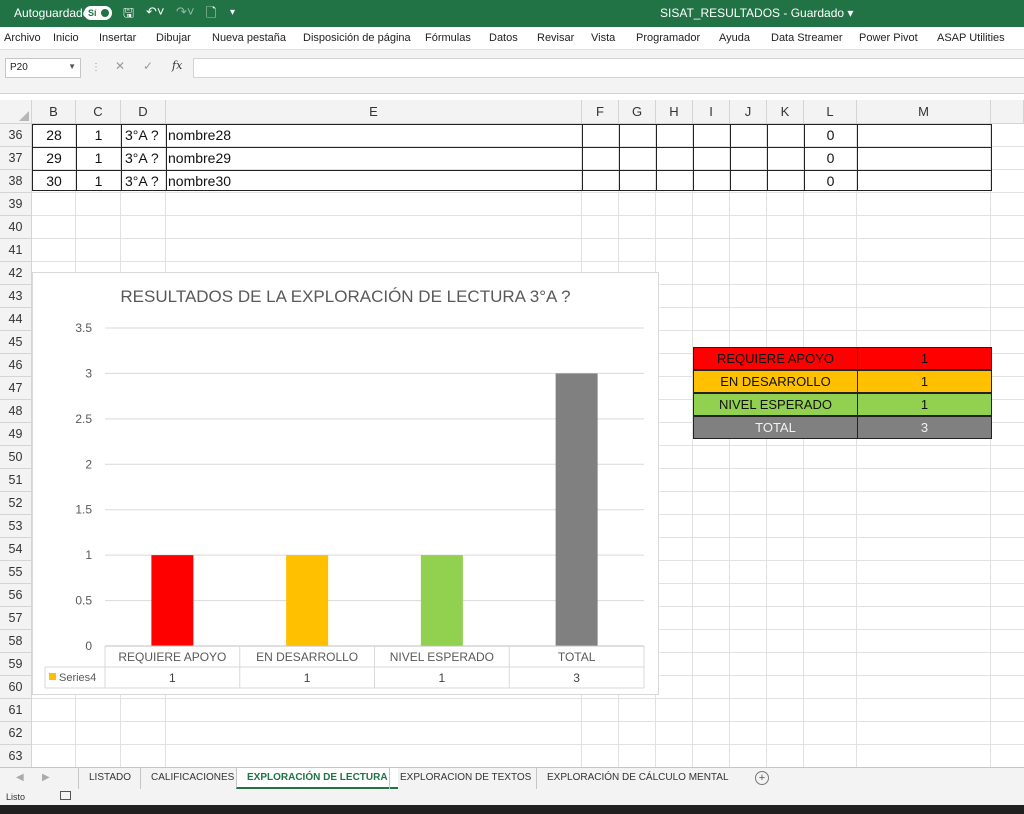  Describe the element at coordinates (16, 710) in the screenshot. I see `row-header: 61` at that location.